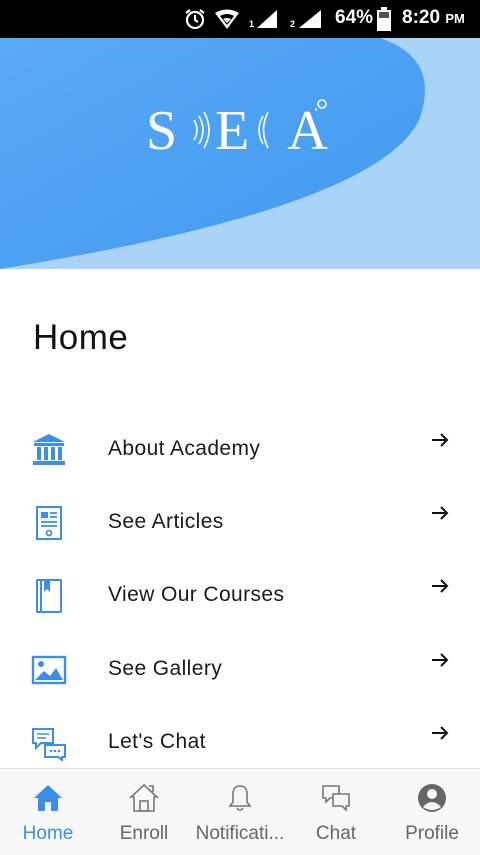 This screenshot has height=855, width=480. I want to click on bell-icon, so click(240, 798).